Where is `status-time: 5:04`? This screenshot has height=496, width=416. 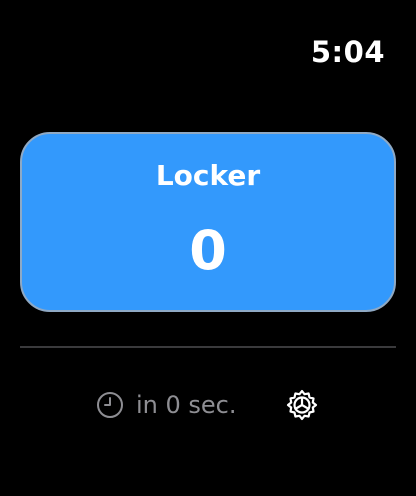 status-time: 5:04 is located at coordinates (347, 52).